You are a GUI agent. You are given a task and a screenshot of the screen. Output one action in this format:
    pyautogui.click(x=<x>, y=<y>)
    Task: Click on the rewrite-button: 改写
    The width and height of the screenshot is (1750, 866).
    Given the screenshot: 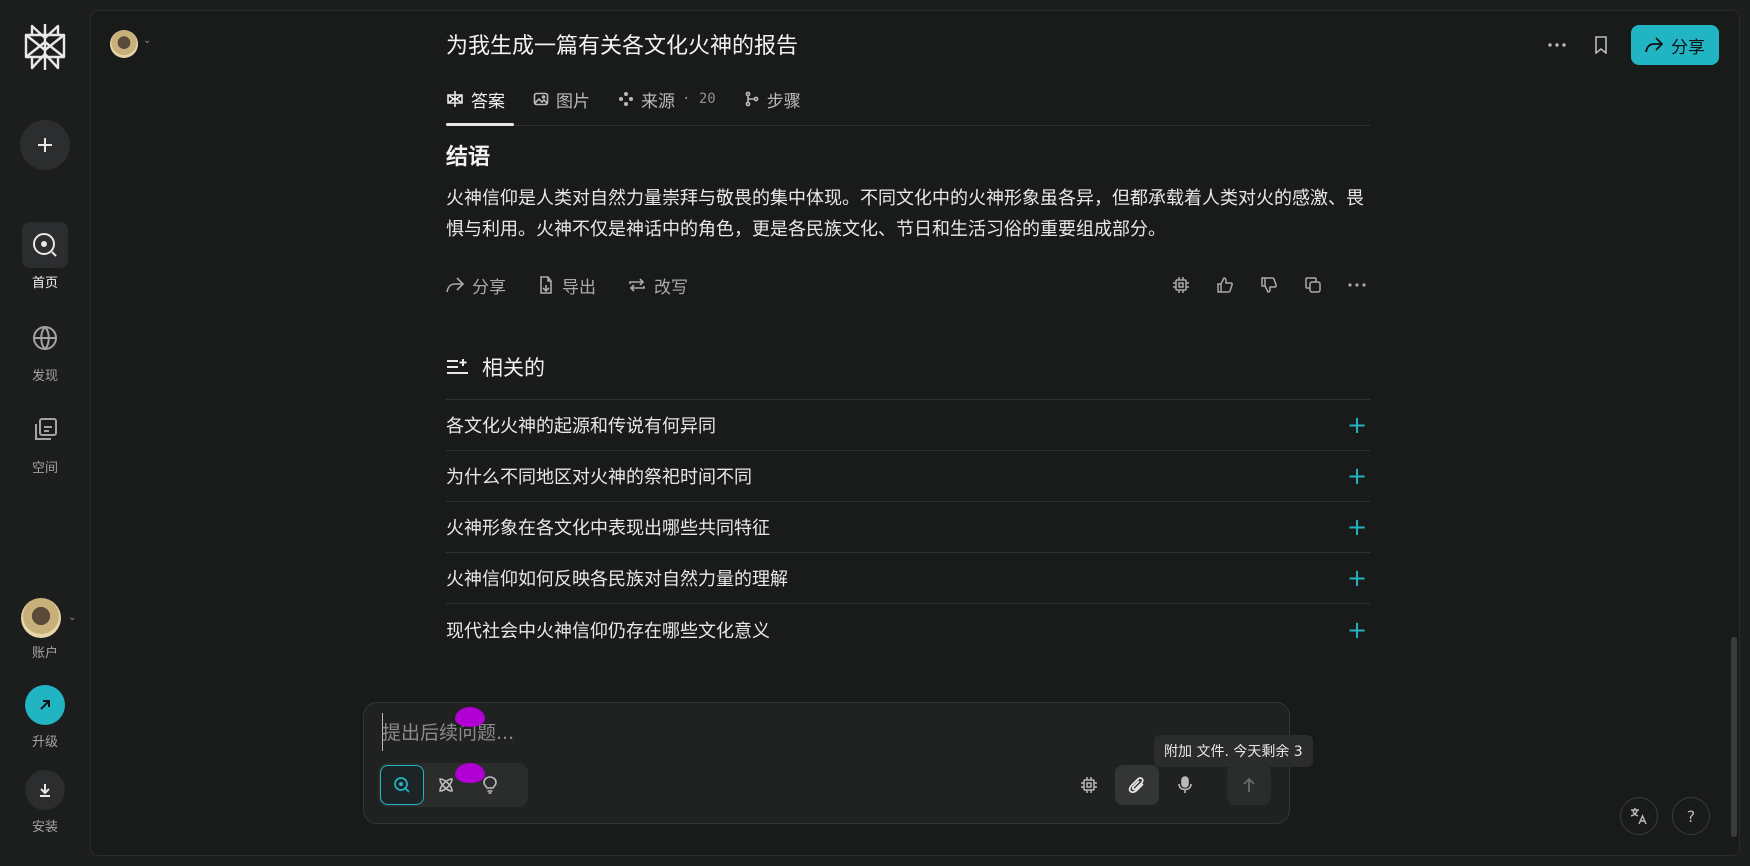 What is the action you would take?
    pyautogui.click(x=658, y=285)
    